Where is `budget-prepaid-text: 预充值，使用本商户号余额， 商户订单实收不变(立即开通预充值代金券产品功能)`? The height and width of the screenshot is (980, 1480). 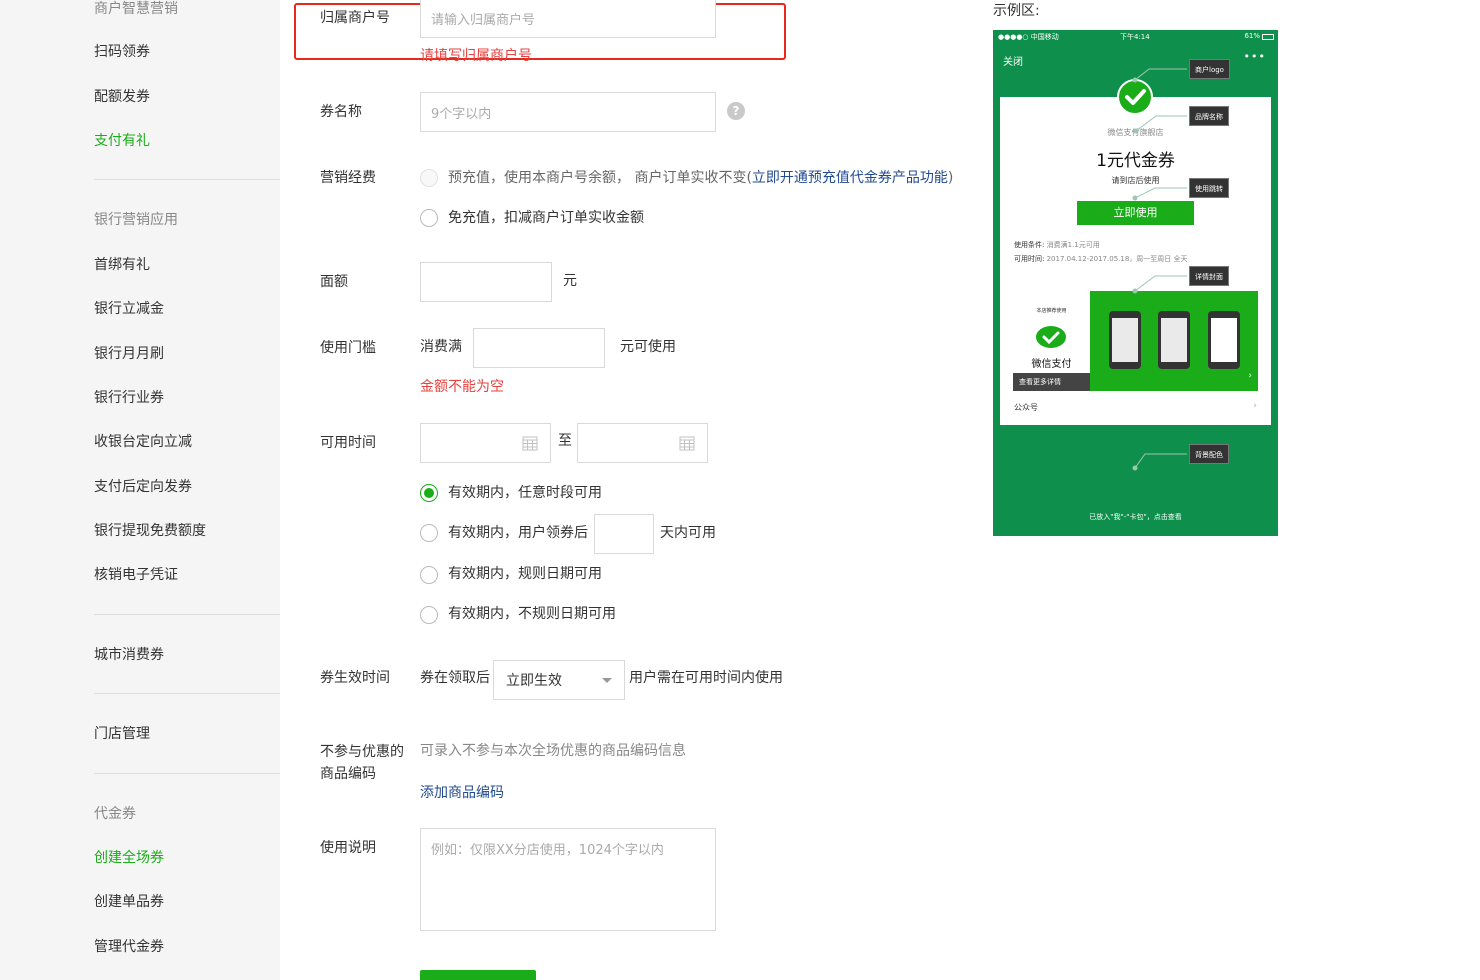
budget-prepaid-text: 预充值，使用本商户号余额， 商户订单实收不变(立即开通预充值代金券产品功能) is located at coordinates (700, 178).